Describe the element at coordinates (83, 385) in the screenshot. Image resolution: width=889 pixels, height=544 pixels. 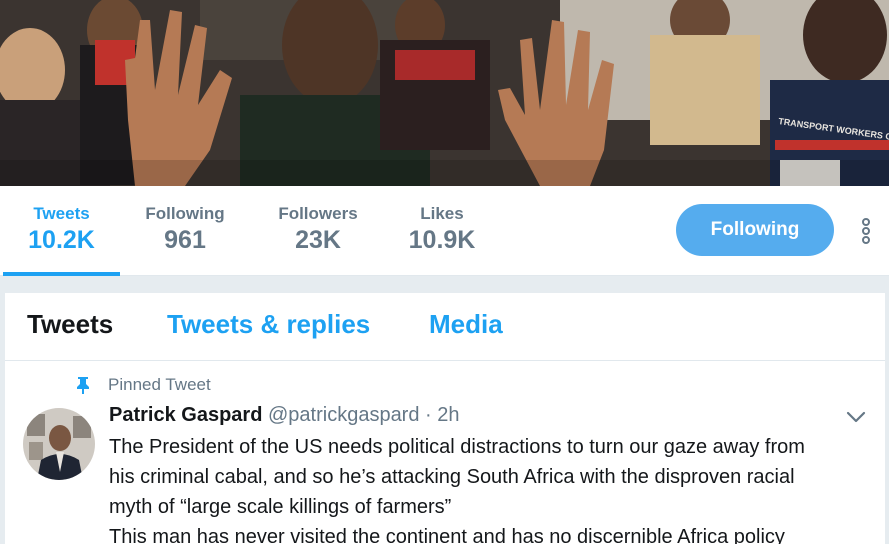
I see `pin-icon` at that location.